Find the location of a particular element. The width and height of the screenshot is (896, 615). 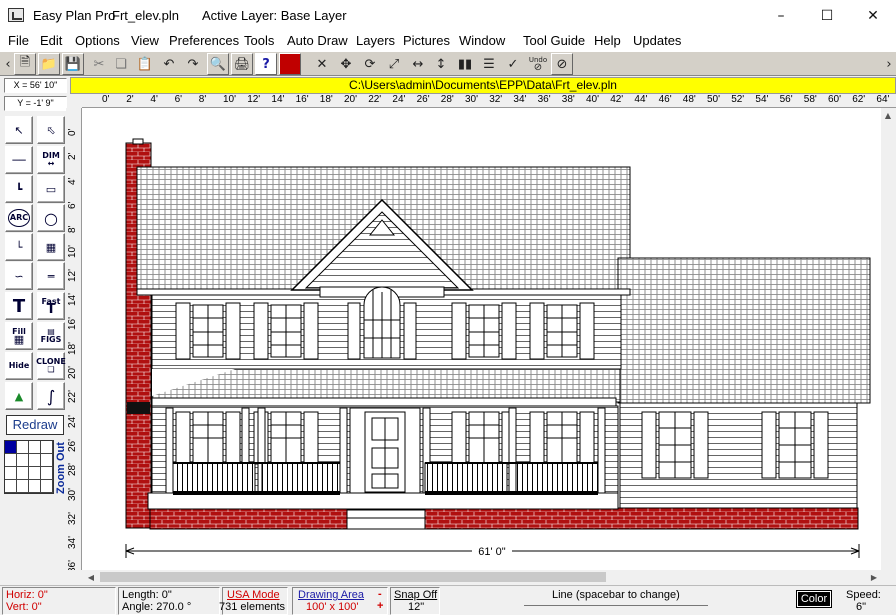

stretch-horizontal-icon: ↔ is located at coordinates (418, 64).